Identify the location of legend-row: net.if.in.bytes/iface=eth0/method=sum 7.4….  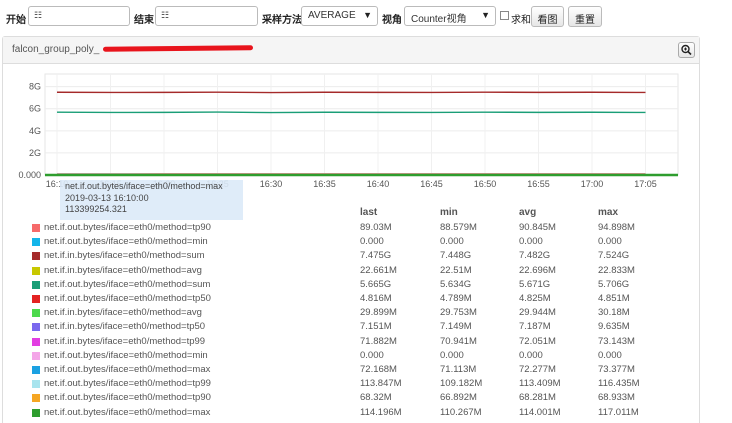
(350, 257).